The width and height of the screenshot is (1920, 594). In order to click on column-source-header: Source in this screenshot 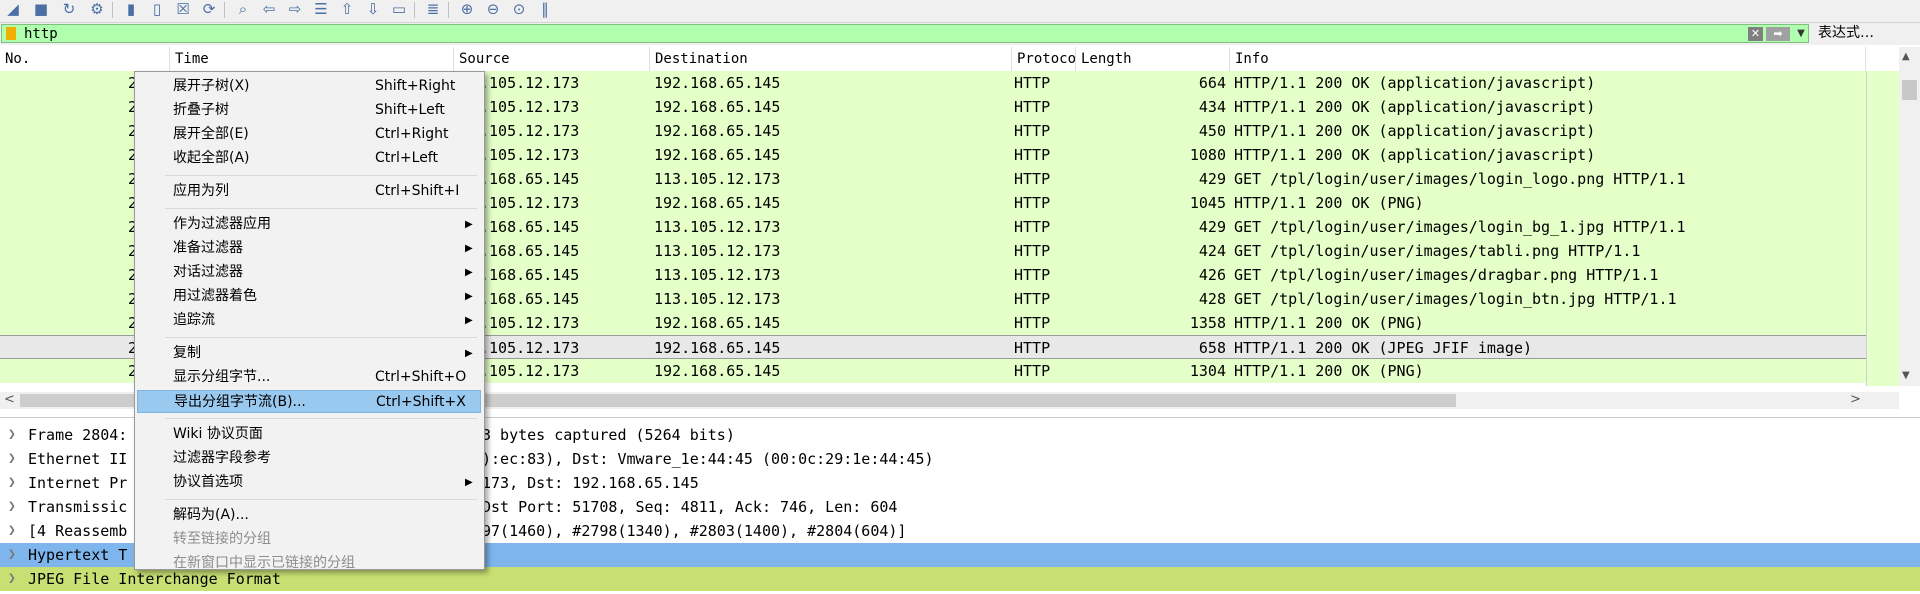, I will do `click(552, 59)`.